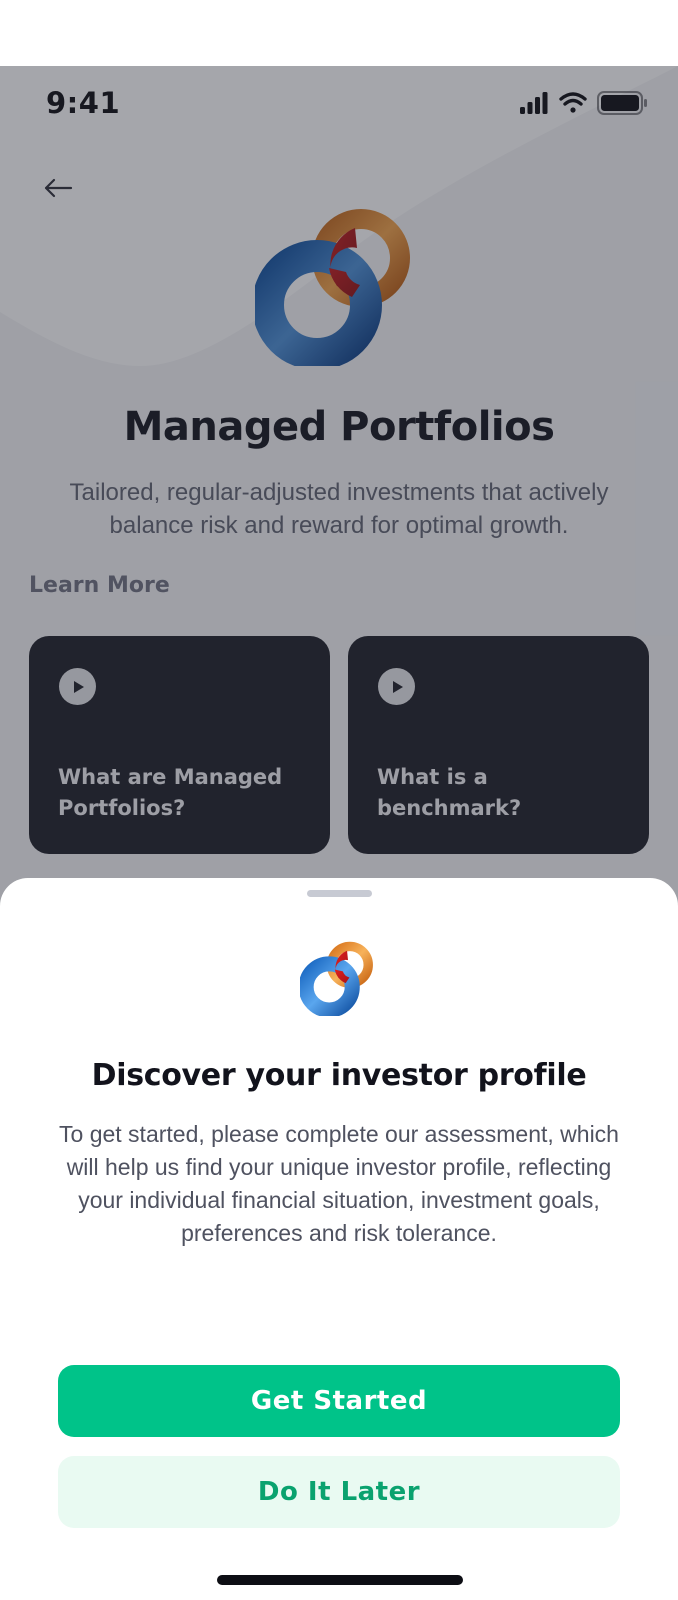 The image size is (678, 1600). Describe the element at coordinates (339, 893) in the screenshot. I see `sheet-grabber` at that location.